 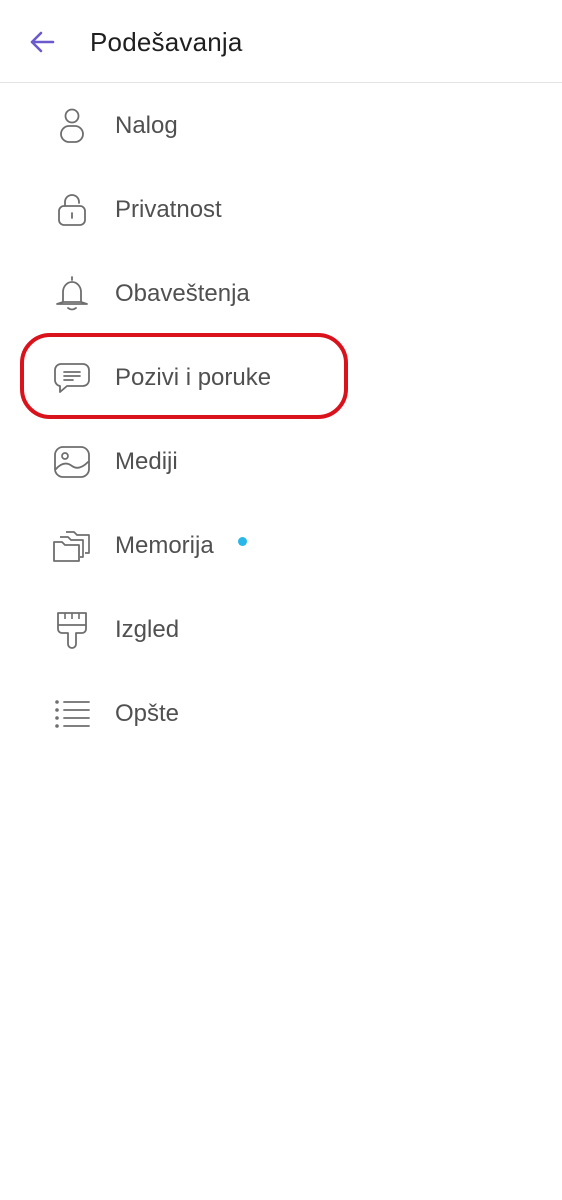 I want to click on menu-item-label: Obaveštenja, so click(x=182, y=293).